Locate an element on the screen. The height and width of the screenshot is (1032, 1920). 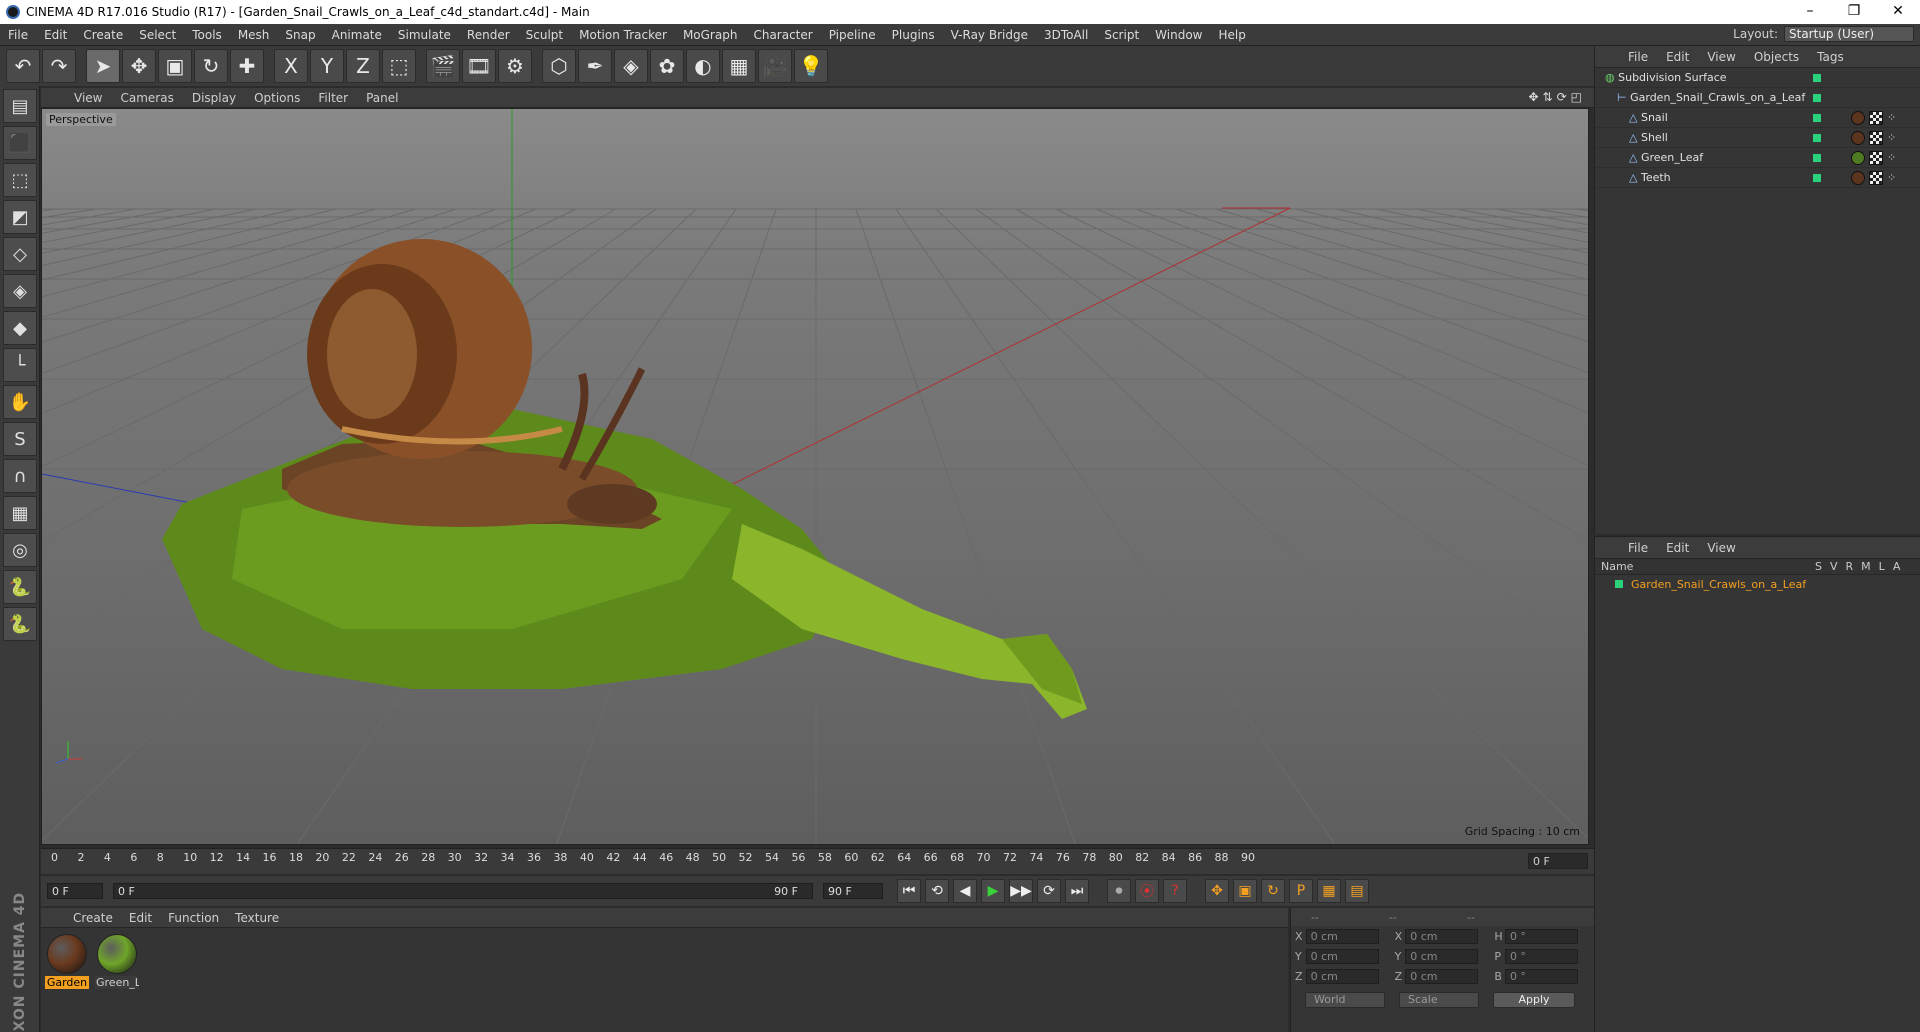
viewport-menu-options: Options is located at coordinates (277, 98).